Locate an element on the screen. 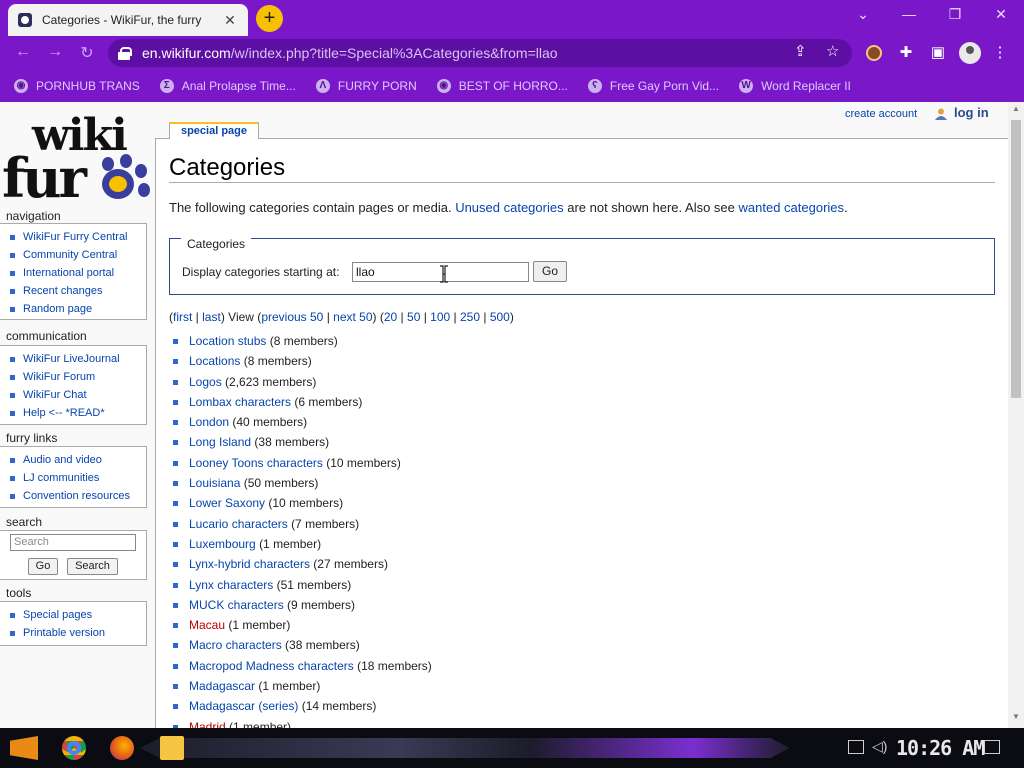  create-account-link: create account is located at coordinates (881, 114).